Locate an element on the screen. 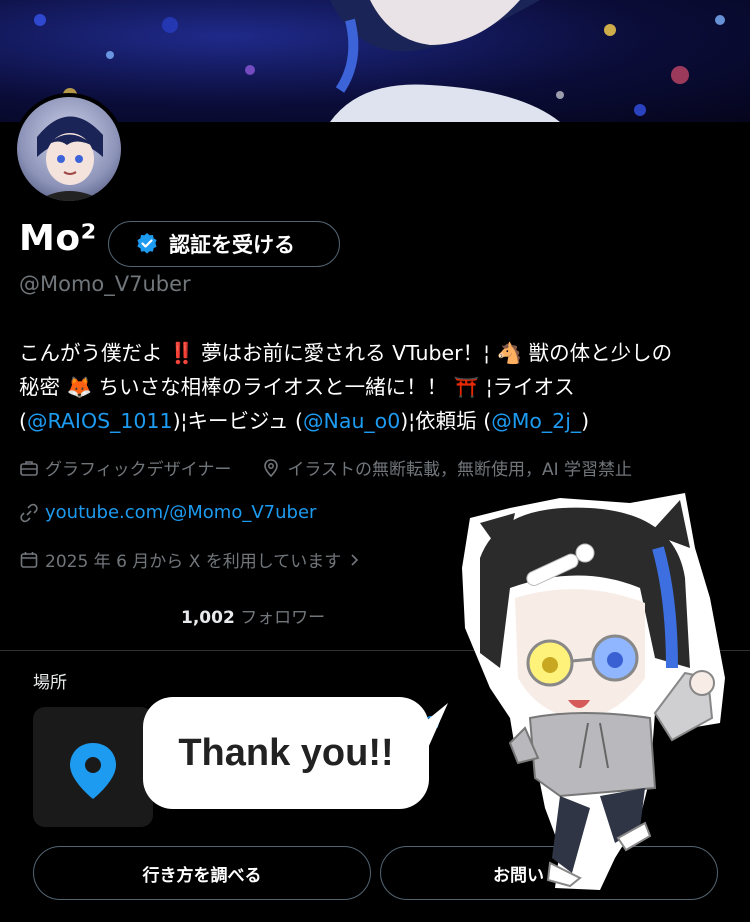 This screenshot has width=750, height=922. briefcase-icon is located at coordinates (29, 468).